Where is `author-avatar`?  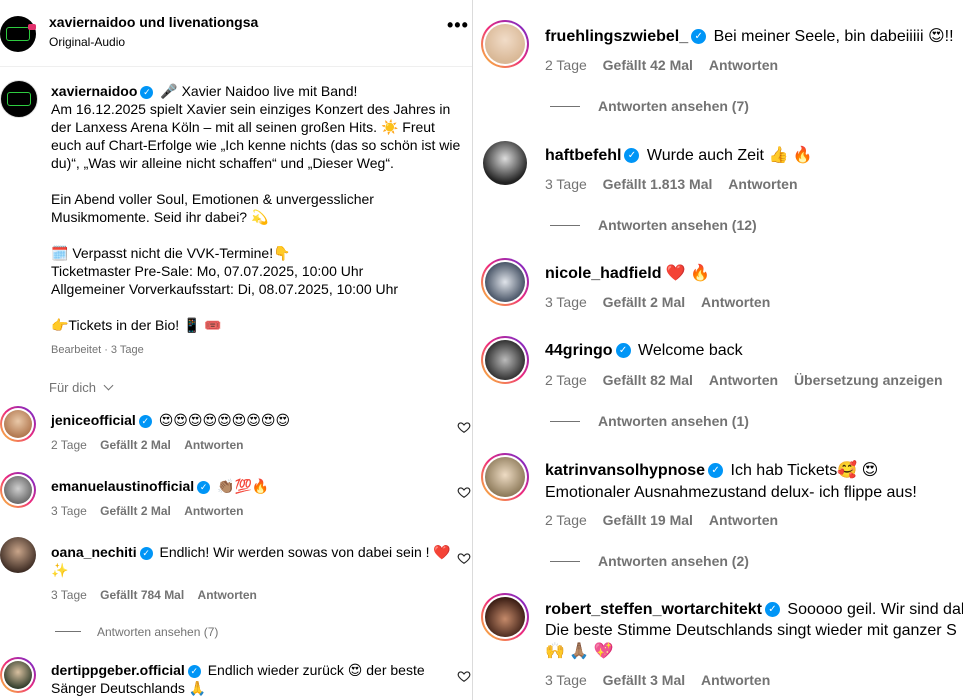 author-avatar is located at coordinates (18, 34).